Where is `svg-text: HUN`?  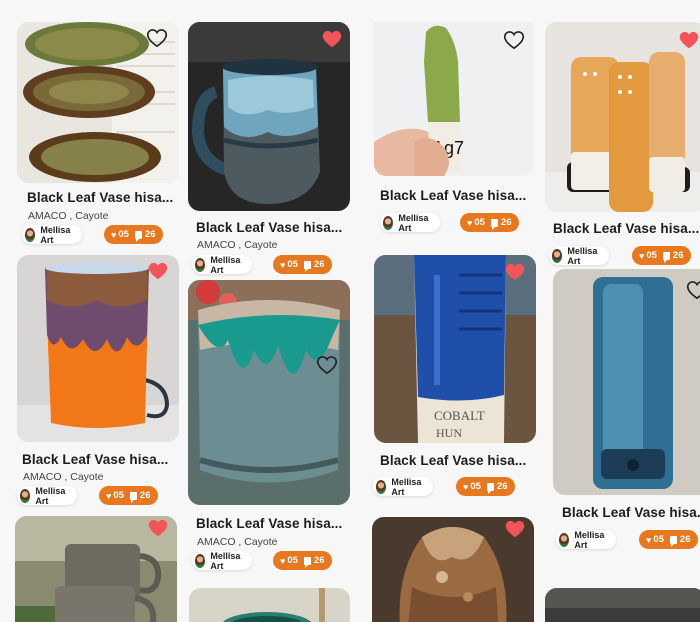 svg-text: HUN is located at coordinates (449, 433).